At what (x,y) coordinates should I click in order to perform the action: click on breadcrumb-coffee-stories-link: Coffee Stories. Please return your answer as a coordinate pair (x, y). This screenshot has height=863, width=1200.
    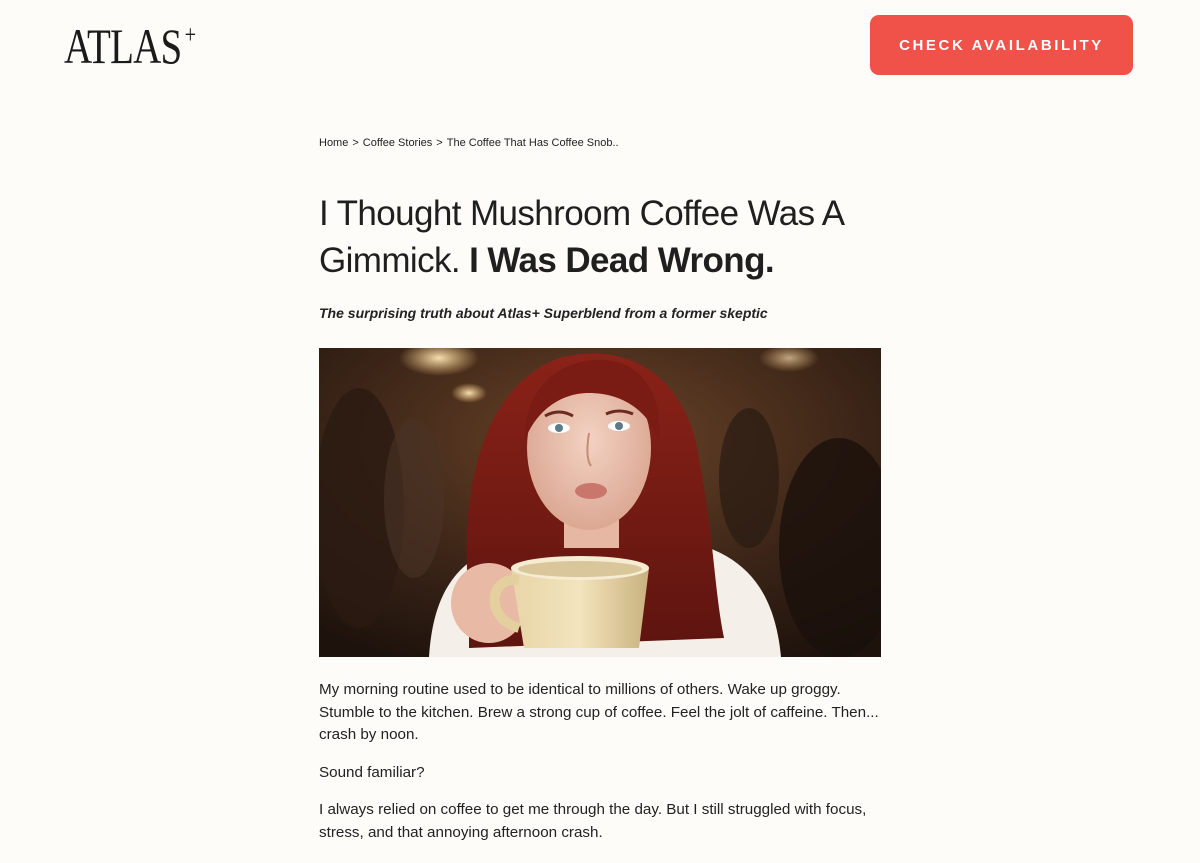
    Looking at the image, I should click on (398, 143).